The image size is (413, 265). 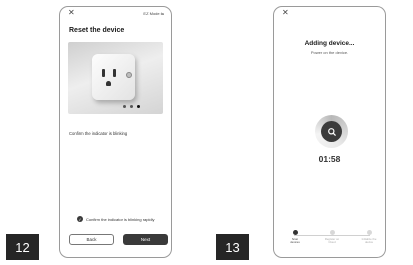 What do you see at coordinates (98, 133) in the screenshot?
I see `instruction-text: Confirm the indicator is blinking` at bounding box center [98, 133].